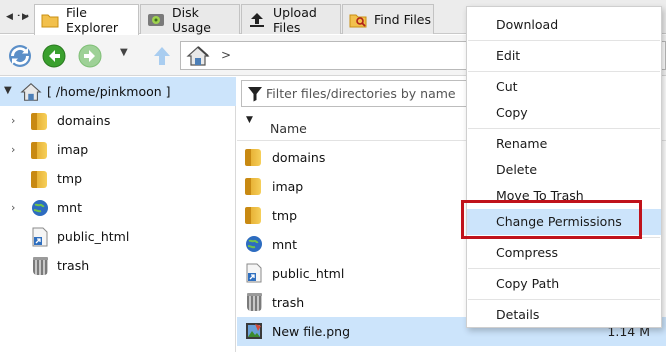  I want to click on history-dropdown-icon: ▼, so click(124, 52).